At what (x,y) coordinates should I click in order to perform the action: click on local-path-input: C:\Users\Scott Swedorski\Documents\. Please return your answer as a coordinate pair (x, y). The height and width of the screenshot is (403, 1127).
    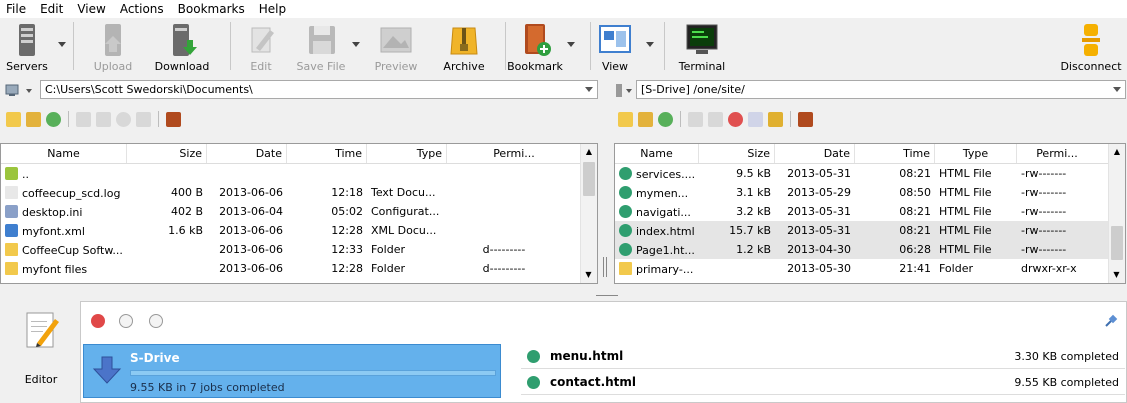
    Looking at the image, I should click on (319, 89).